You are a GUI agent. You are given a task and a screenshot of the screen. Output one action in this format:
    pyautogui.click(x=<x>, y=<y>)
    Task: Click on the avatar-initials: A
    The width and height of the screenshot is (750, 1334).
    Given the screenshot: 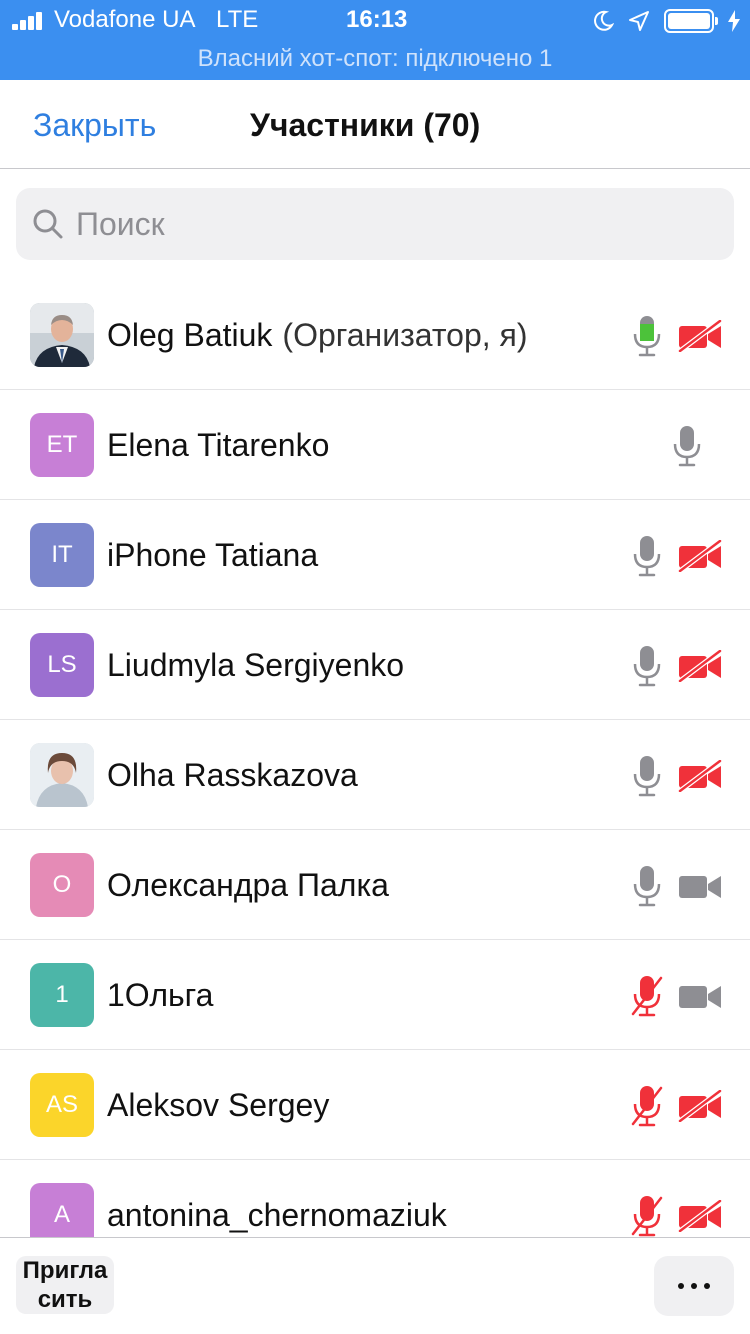 What is the action you would take?
    pyautogui.click(x=62, y=1210)
    